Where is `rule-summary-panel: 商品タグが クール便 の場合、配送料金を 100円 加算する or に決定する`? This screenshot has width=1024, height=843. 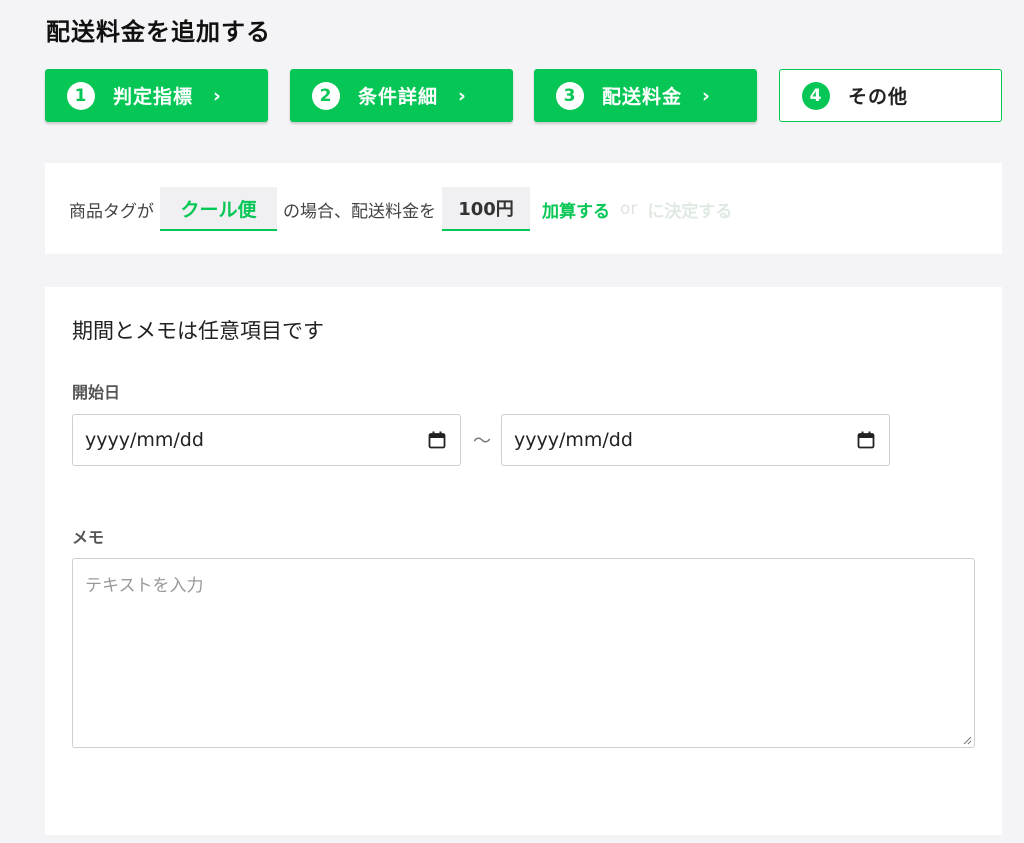 rule-summary-panel: 商品タグが クール便 の場合、配送料金を 100円 加算する or に決定する is located at coordinates (523, 208).